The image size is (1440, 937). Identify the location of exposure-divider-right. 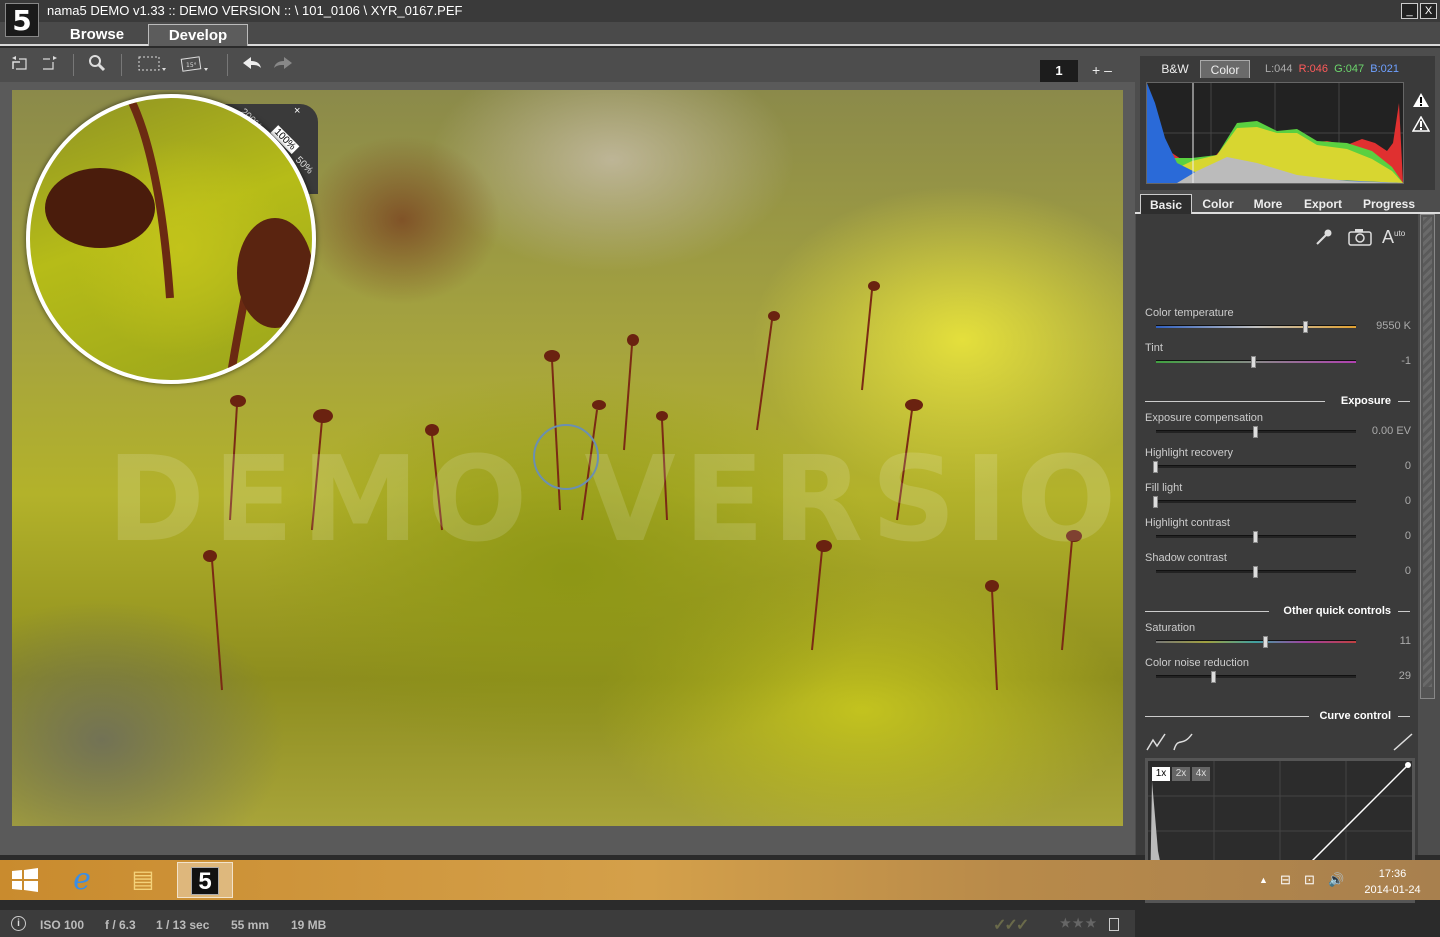
(1404, 401).